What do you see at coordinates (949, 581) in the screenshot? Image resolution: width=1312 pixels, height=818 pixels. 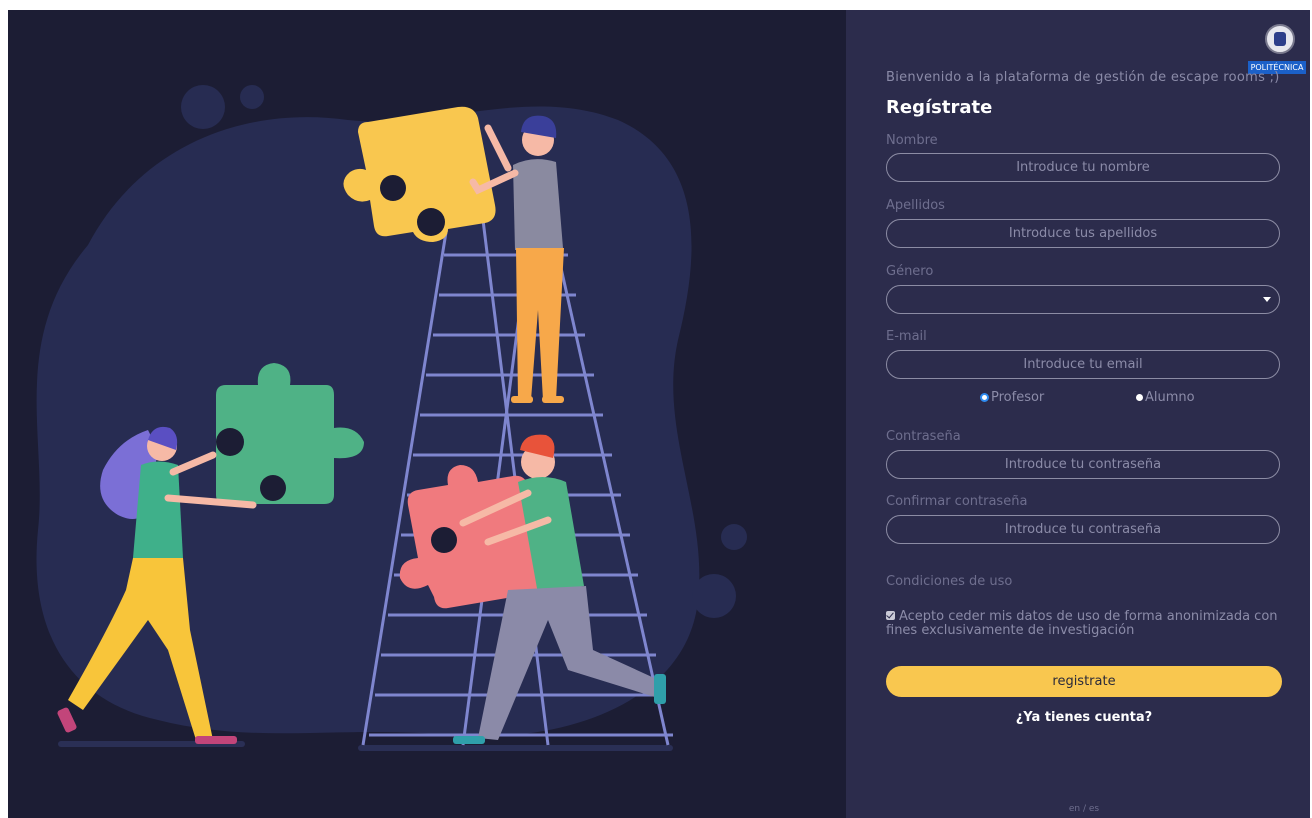 I see `terms-heading: Condiciones de uso` at bounding box center [949, 581].